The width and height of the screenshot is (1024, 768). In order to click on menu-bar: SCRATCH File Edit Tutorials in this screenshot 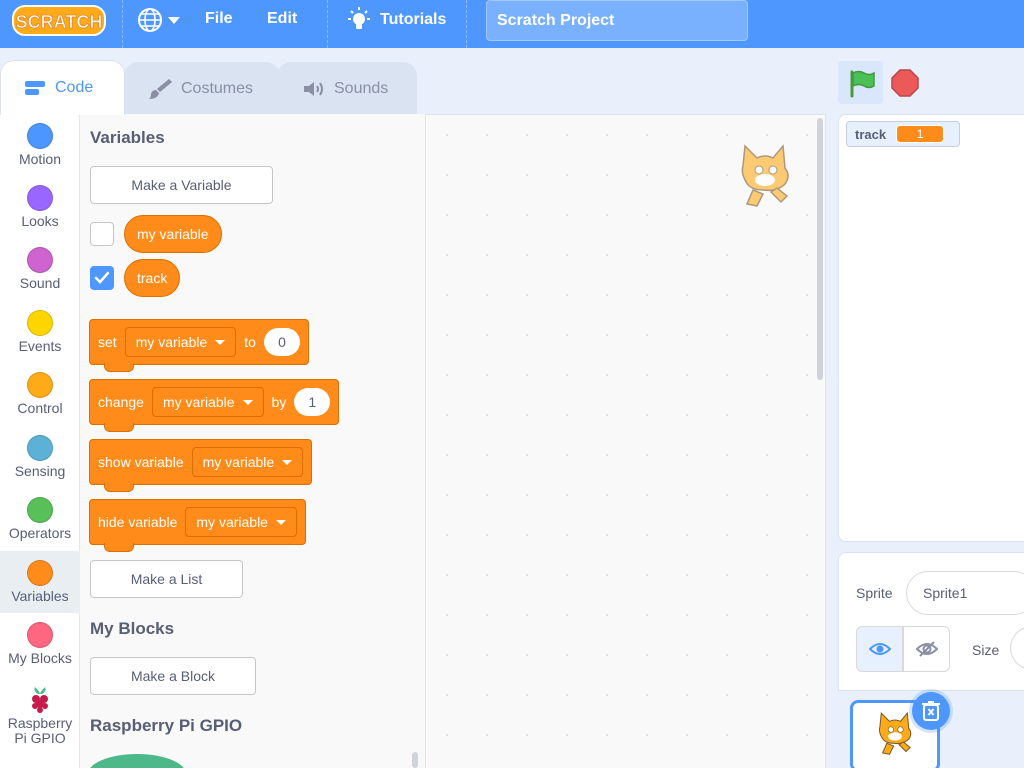, I will do `click(512, 24)`.